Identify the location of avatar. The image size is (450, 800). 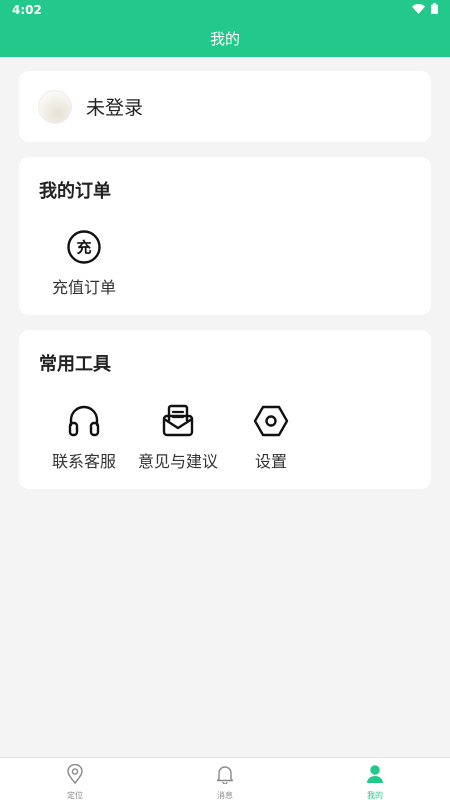
(55, 106).